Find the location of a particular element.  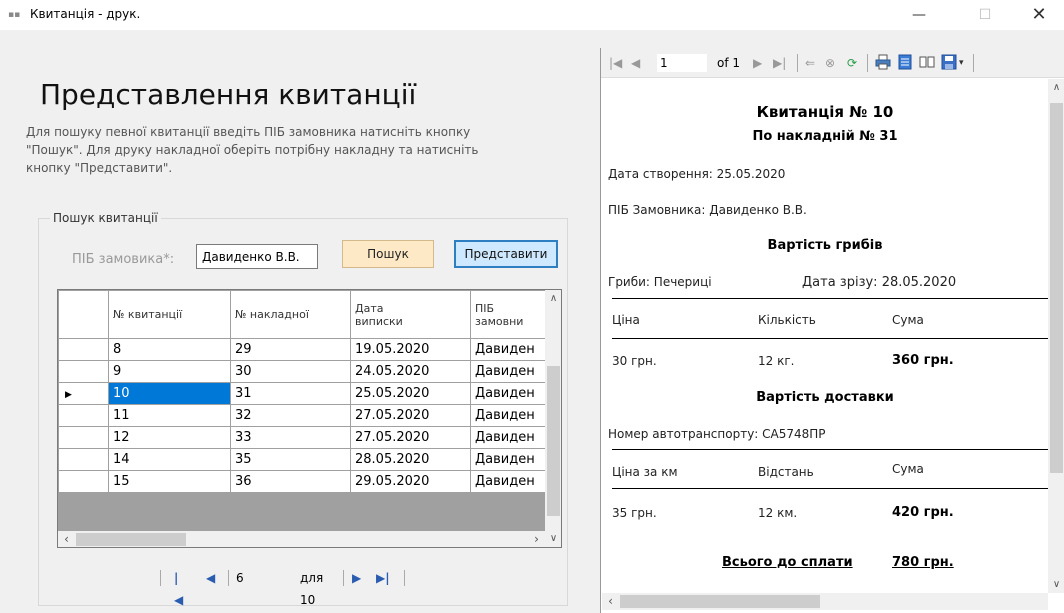

table-cell: 15 is located at coordinates (169, 481).